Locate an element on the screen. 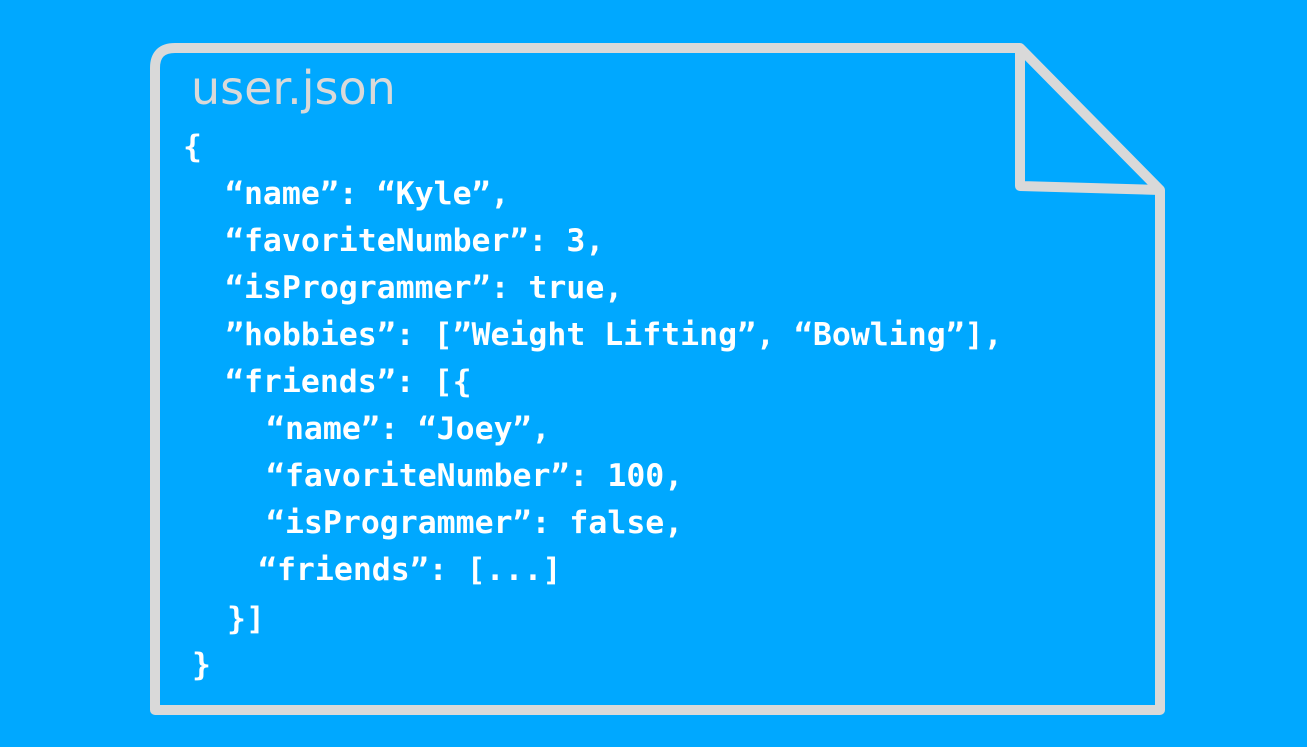  code-line: “favoriteNumber”: 100, is located at coordinates (475, 476).